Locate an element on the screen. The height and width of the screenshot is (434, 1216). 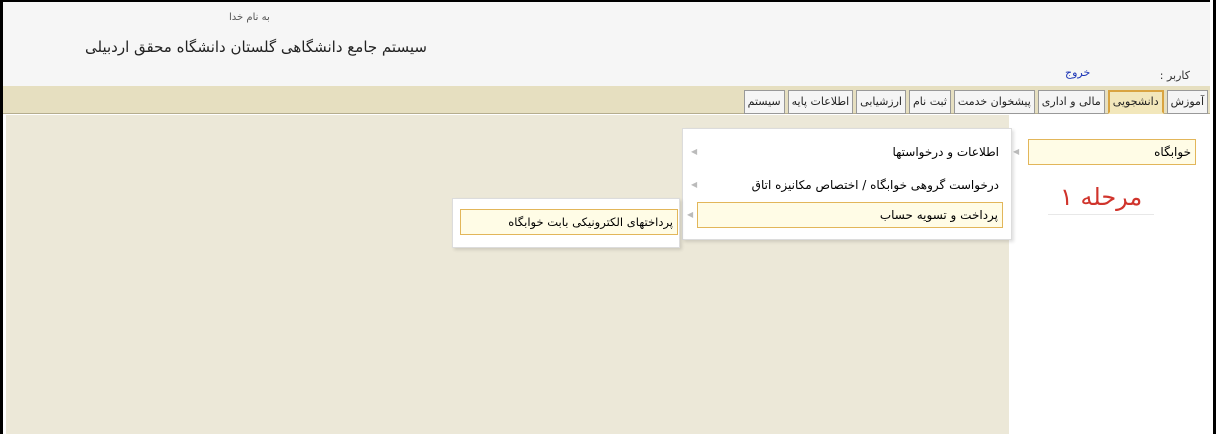
logout-link: خروج is located at coordinates (1077, 72).